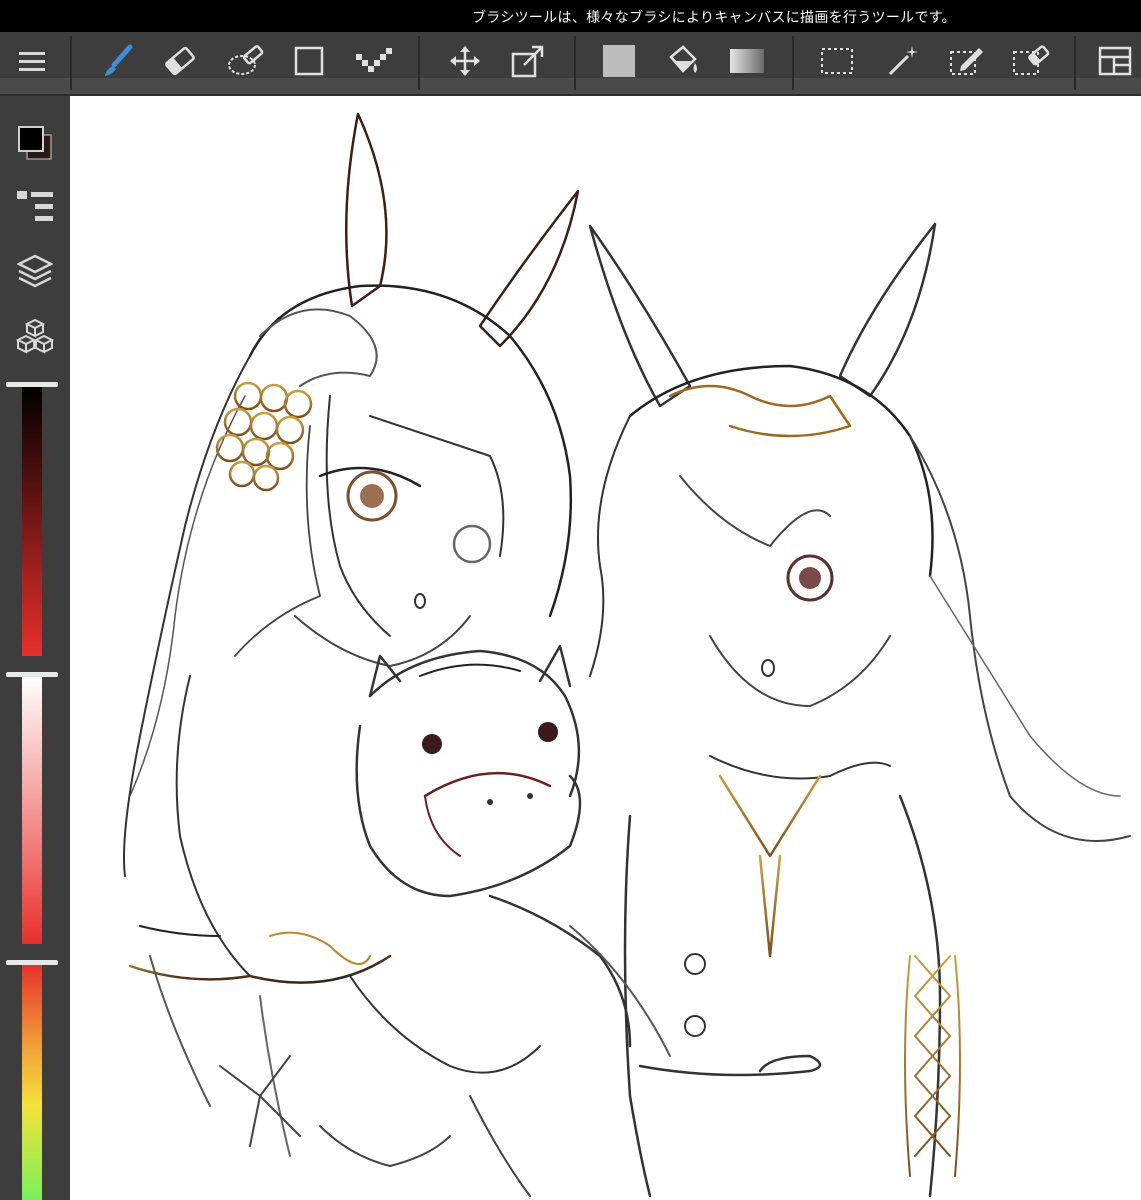  I want to click on saturation-slider, so click(32, 810).